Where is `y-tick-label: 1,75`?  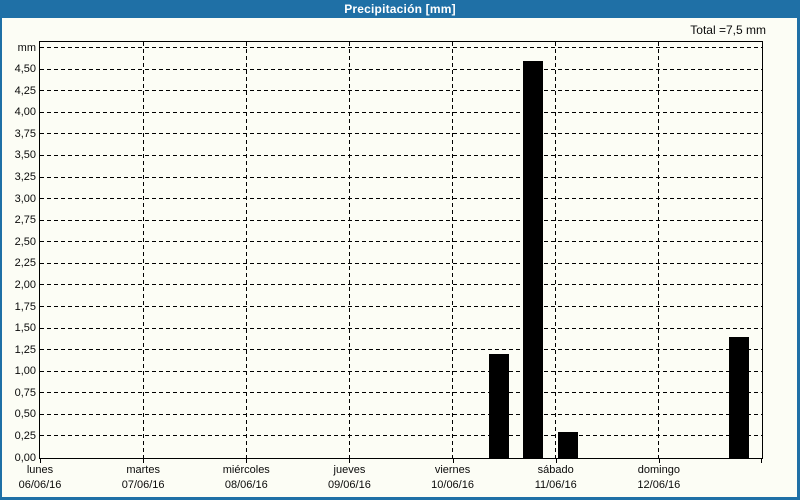
y-tick-label: 1,75 is located at coordinates (25, 306).